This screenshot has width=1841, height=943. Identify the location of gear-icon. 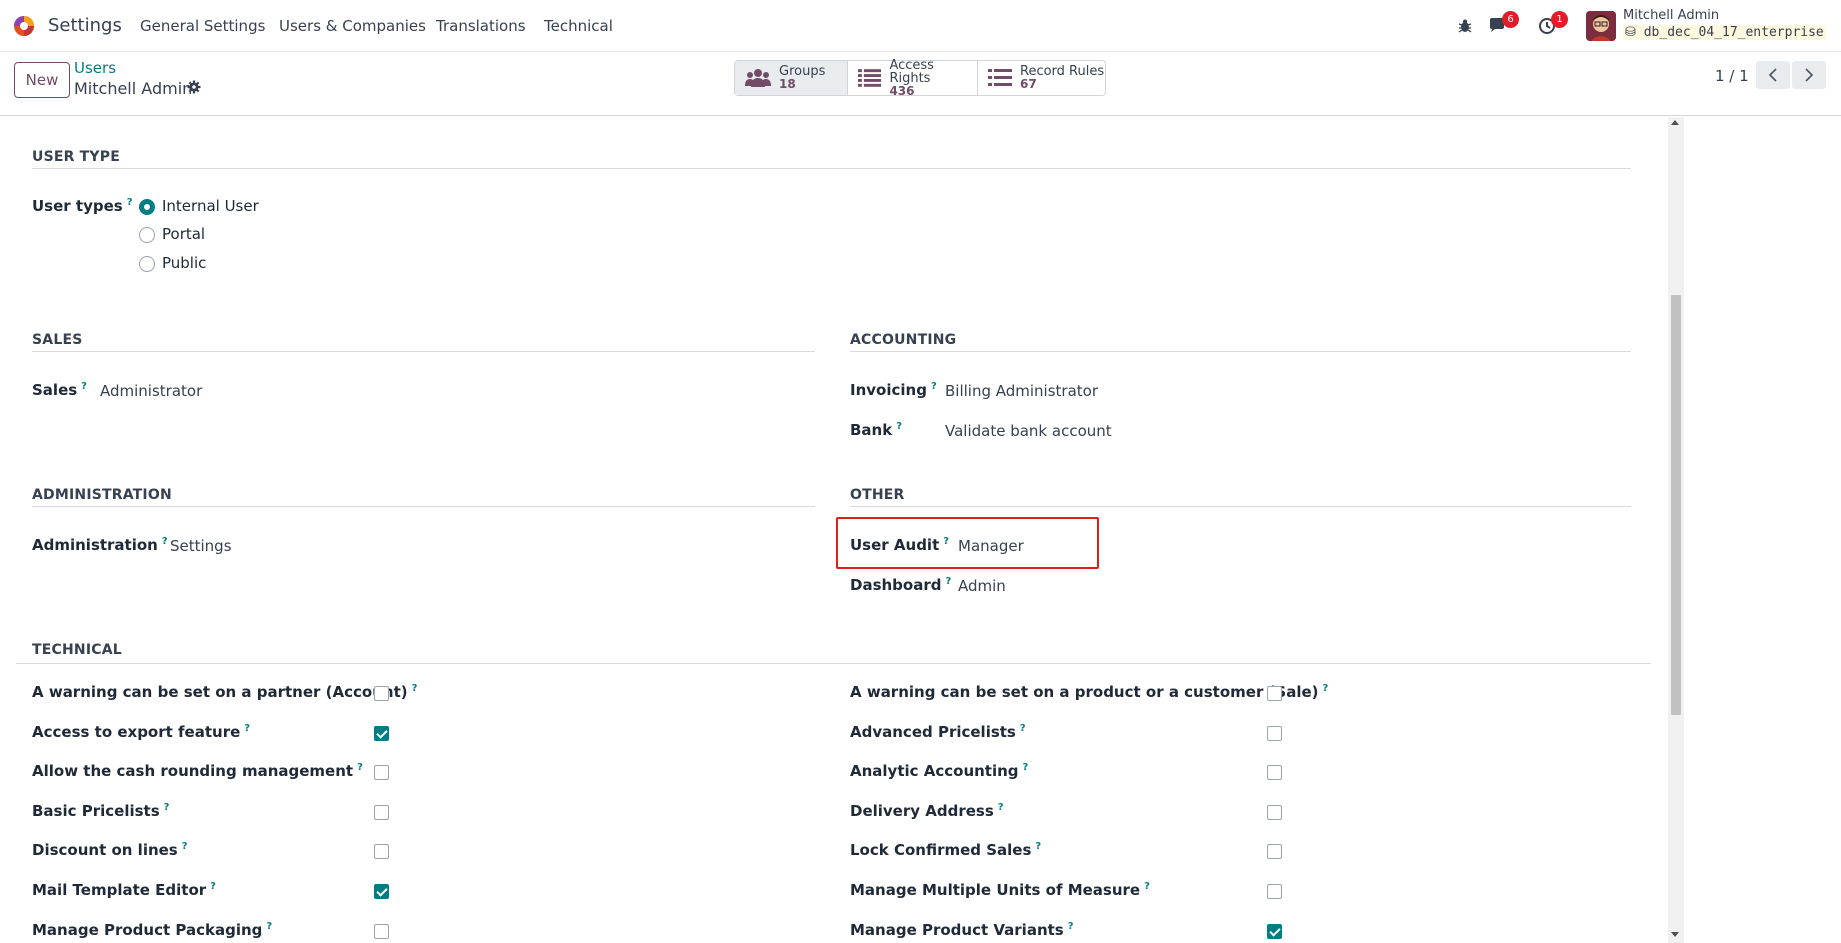
(194, 87).